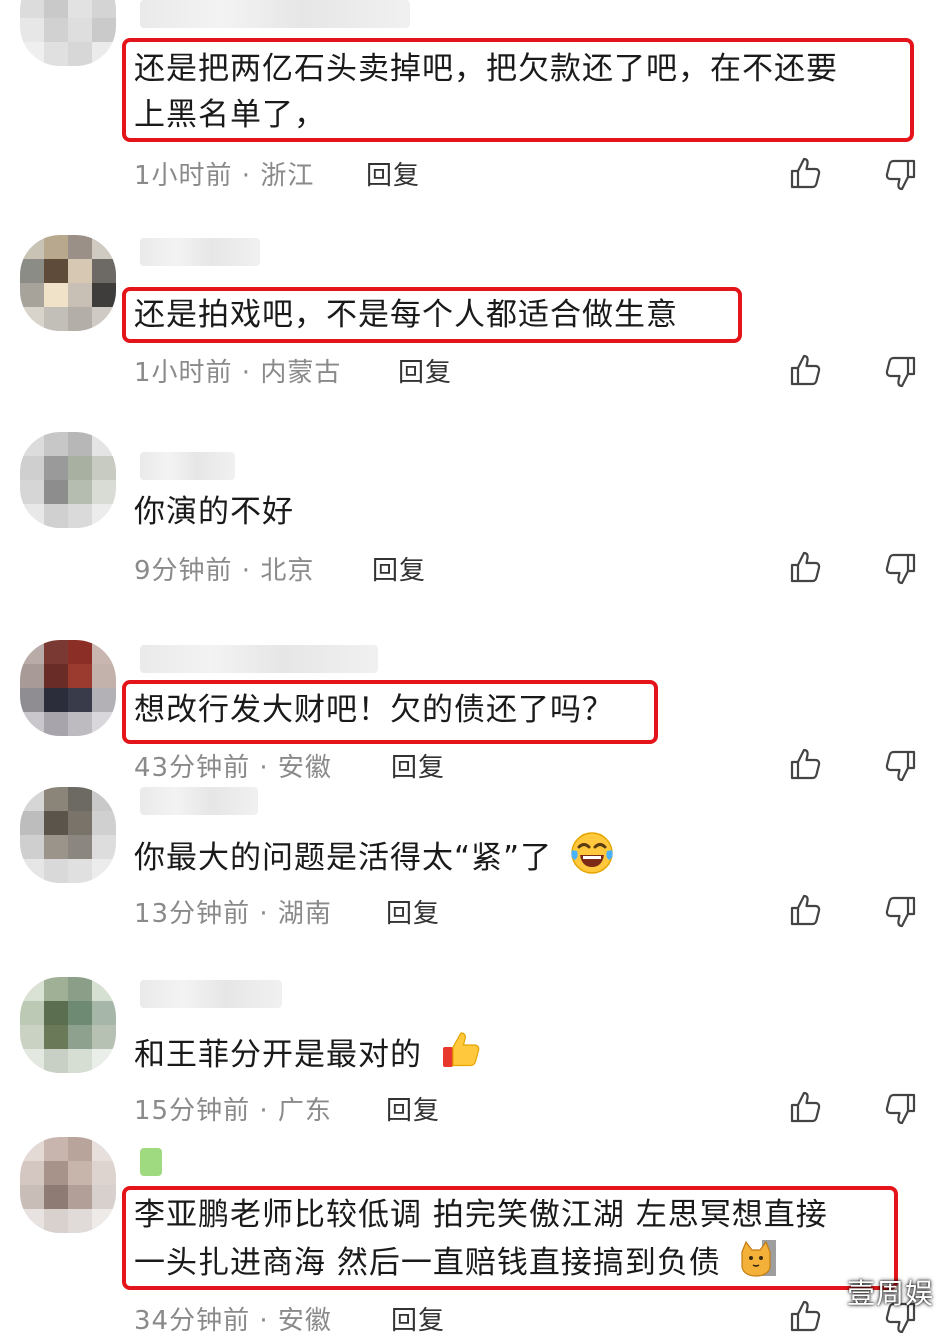 This screenshot has width=950, height=1340. Describe the element at coordinates (183, 571) in the screenshot. I see `comment-time: 9分钟前` at that location.